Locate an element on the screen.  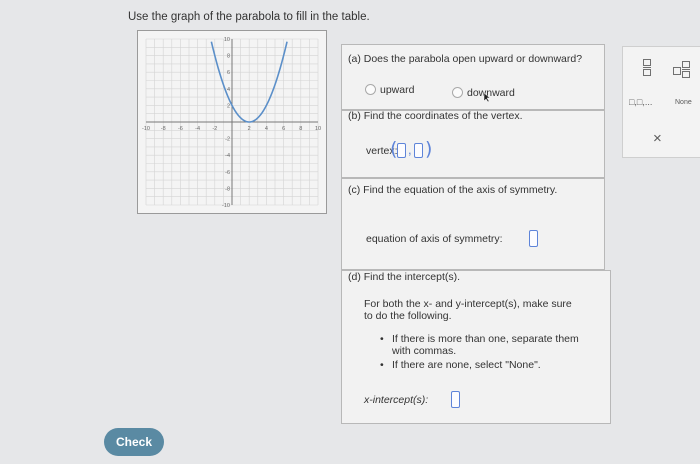
graph-canvas: -10 -8 -6 -4 -2 2 4 6 8 10 10 8 6 4 2 -2 -4 -6 -8 -10 is located at coordinates (231, 123).